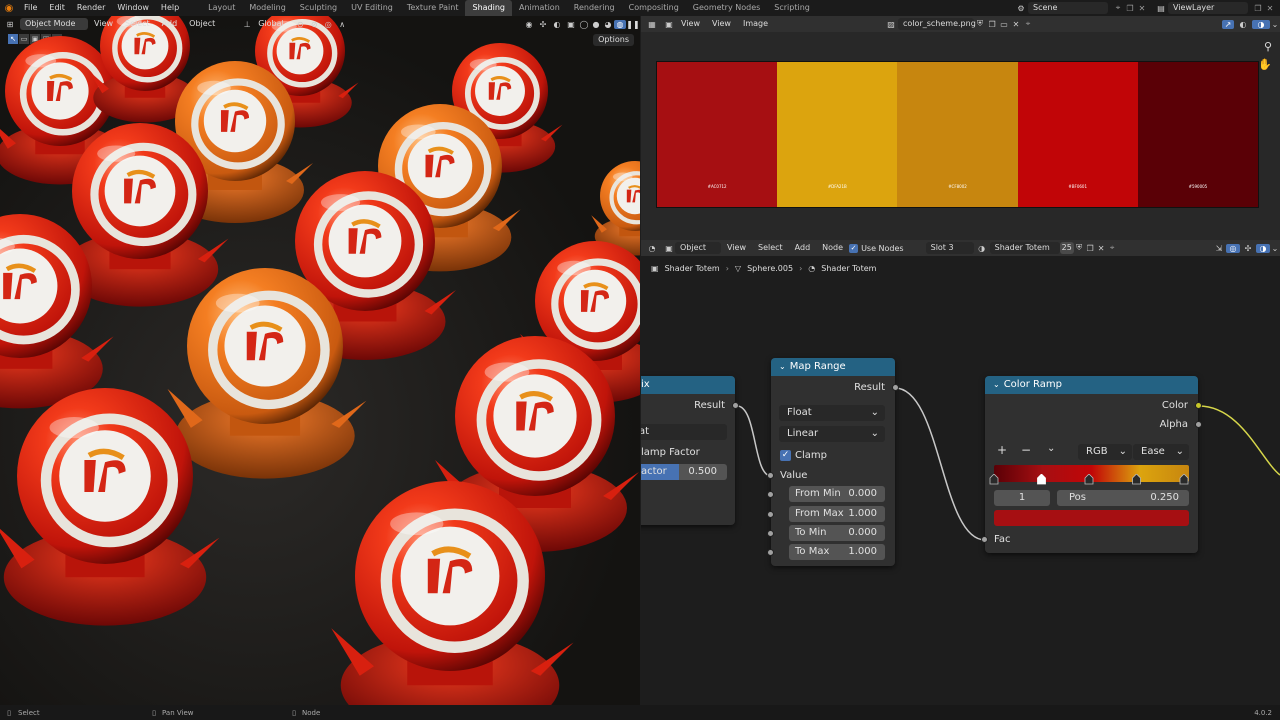 The width and height of the screenshot is (1280, 720). I want to click on color-ramp-color-socket, so click(1198, 405).